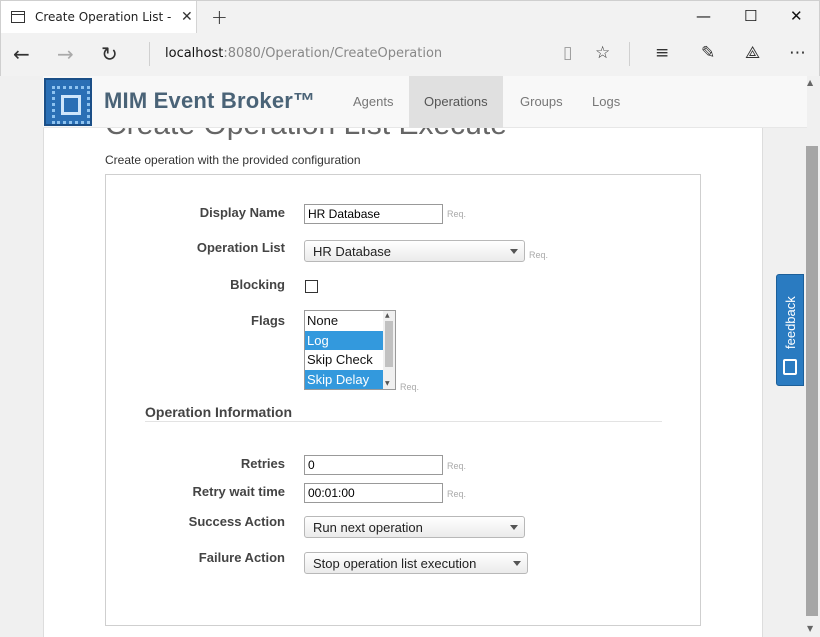  I want to click on url-field: localhost:8080/Operation/CreateOperation, so click(303, 53).